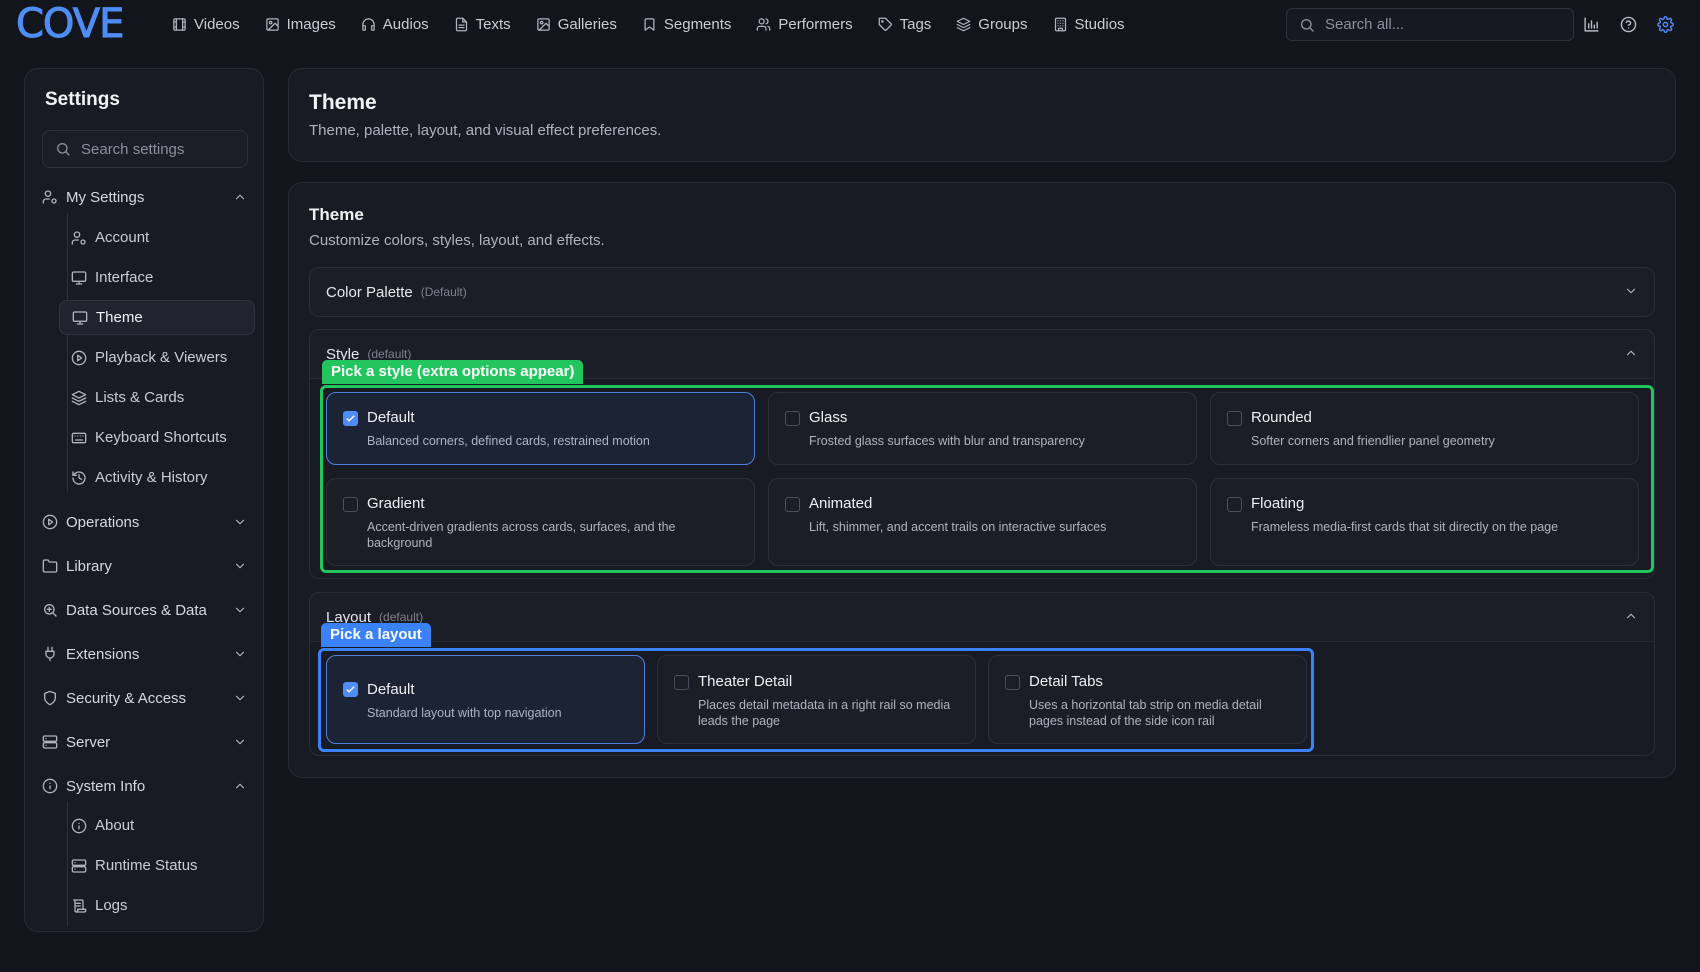 The height and width of the screenshot is (972, 1700). I want to click on sidebar-group-server: Server, so click(145, 742).